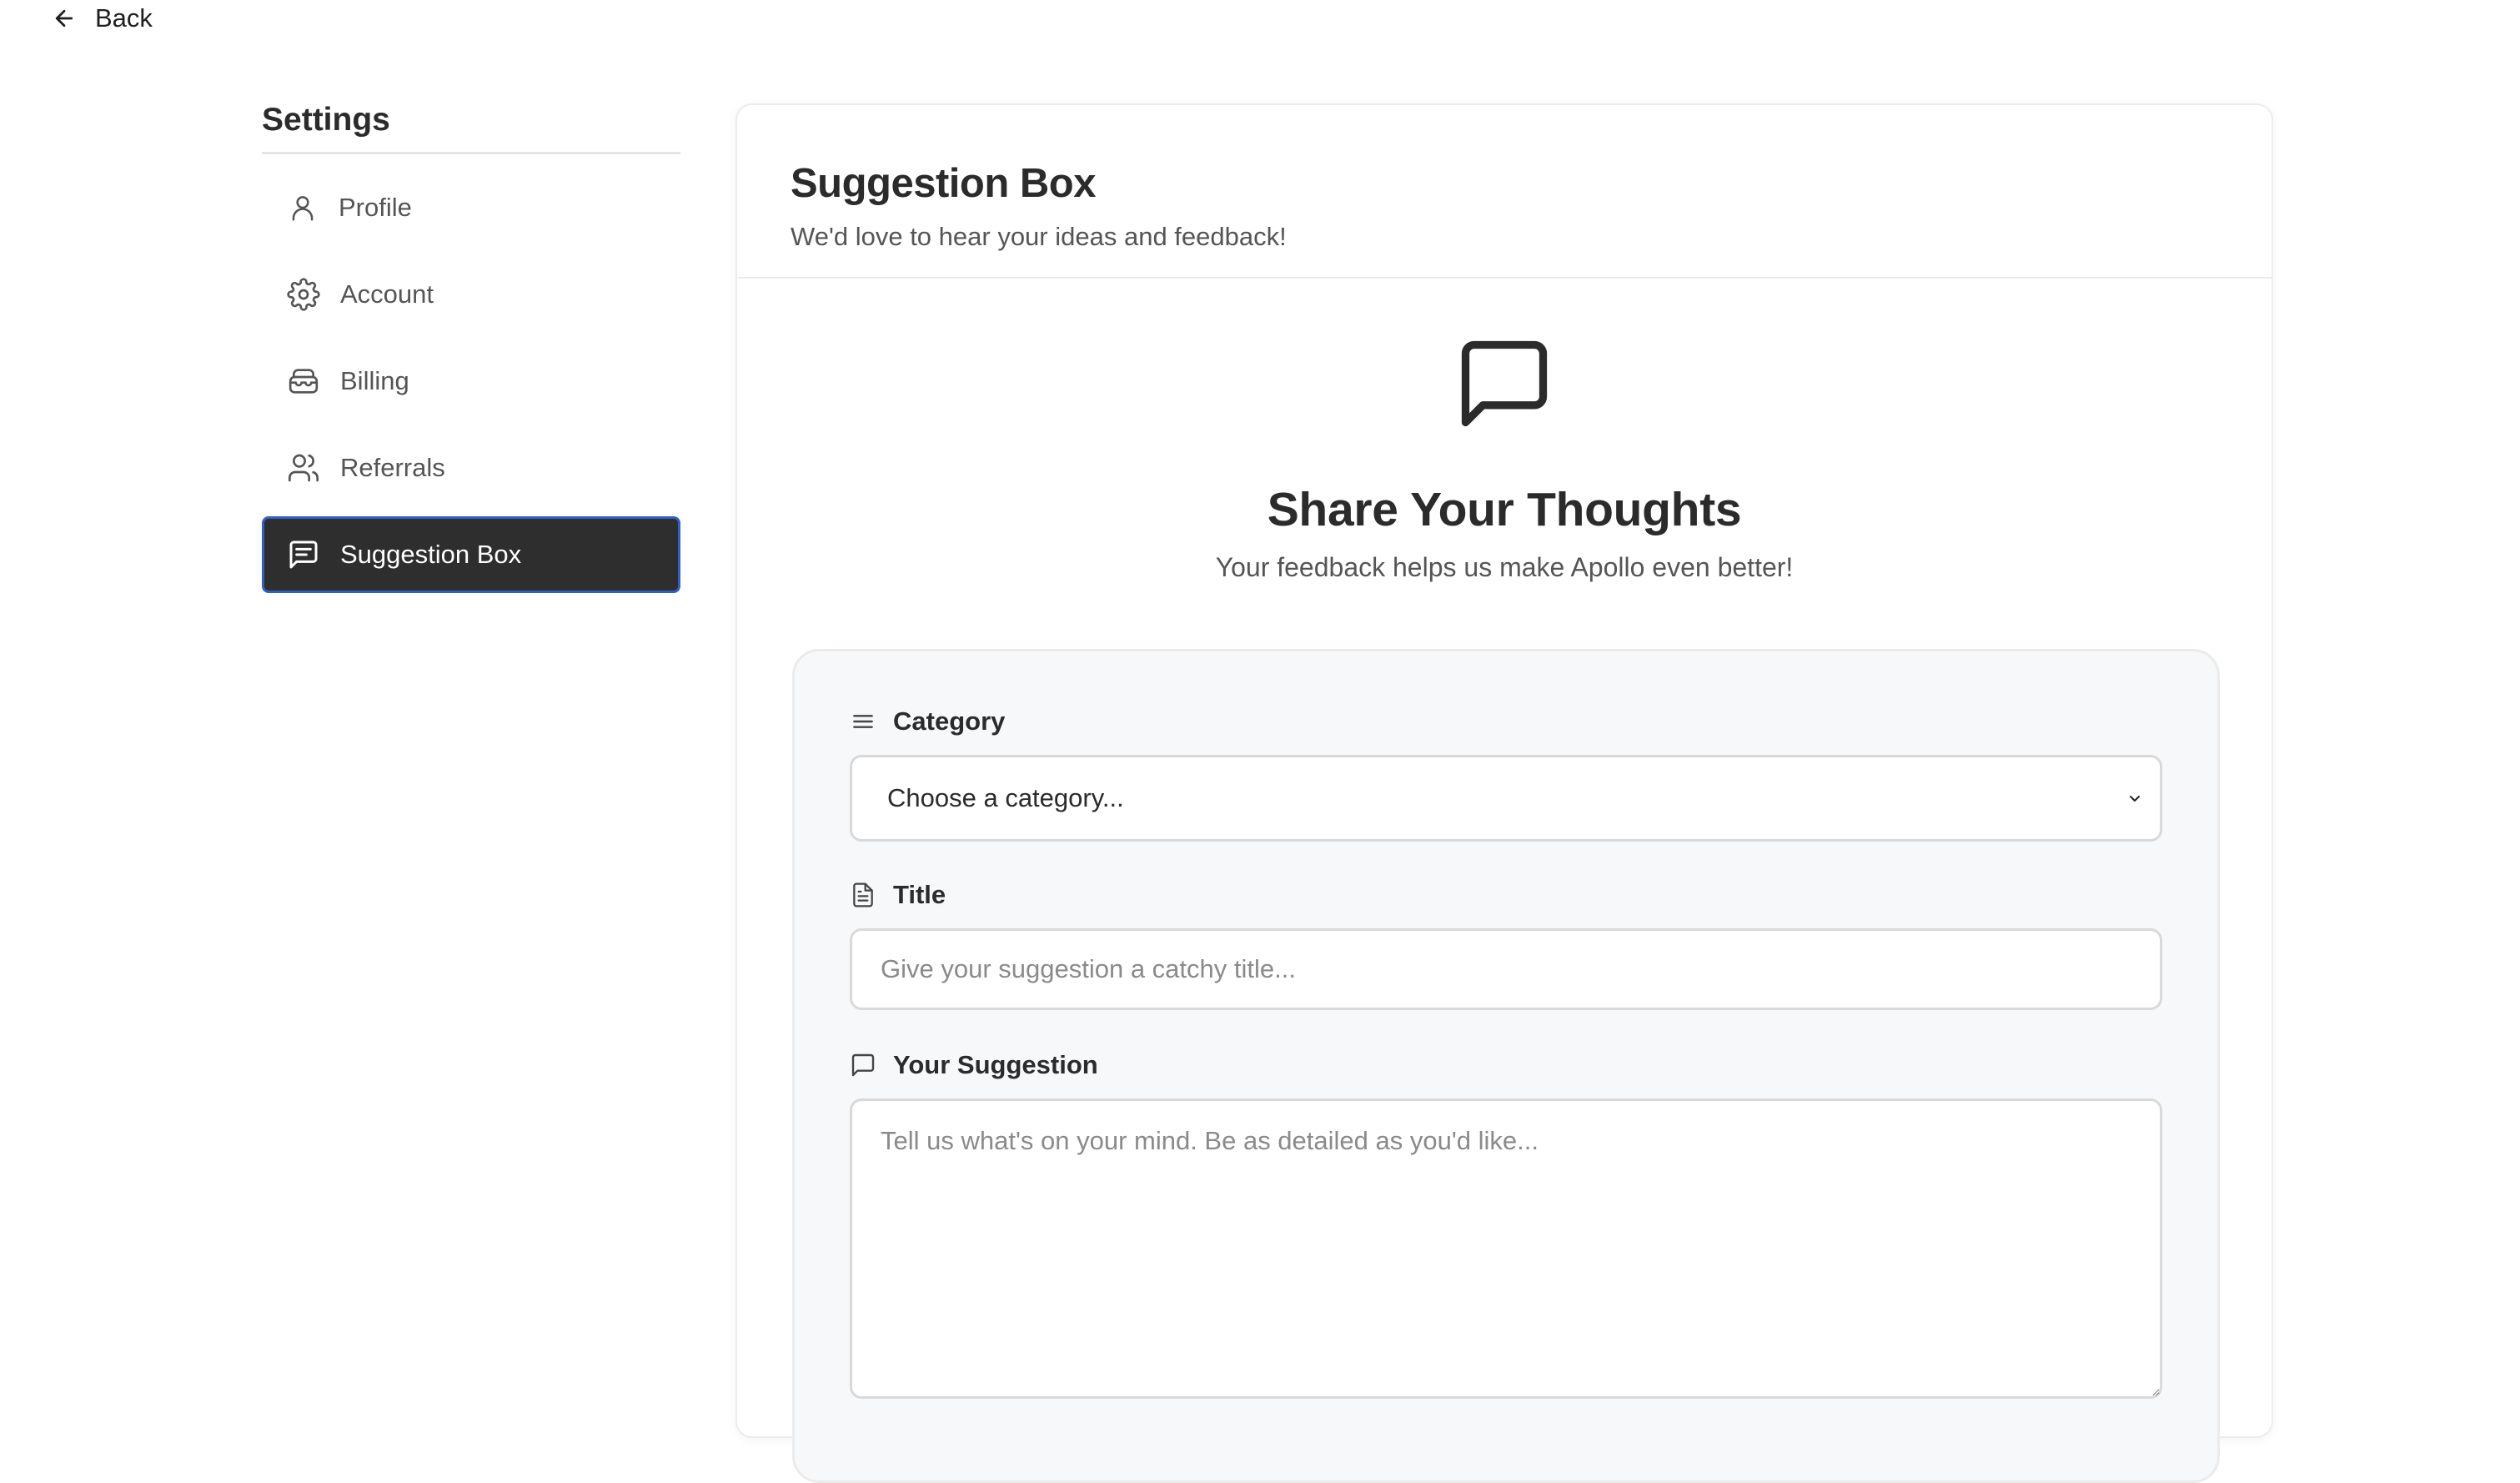  I want to click on title-input, so click(1506, 969).